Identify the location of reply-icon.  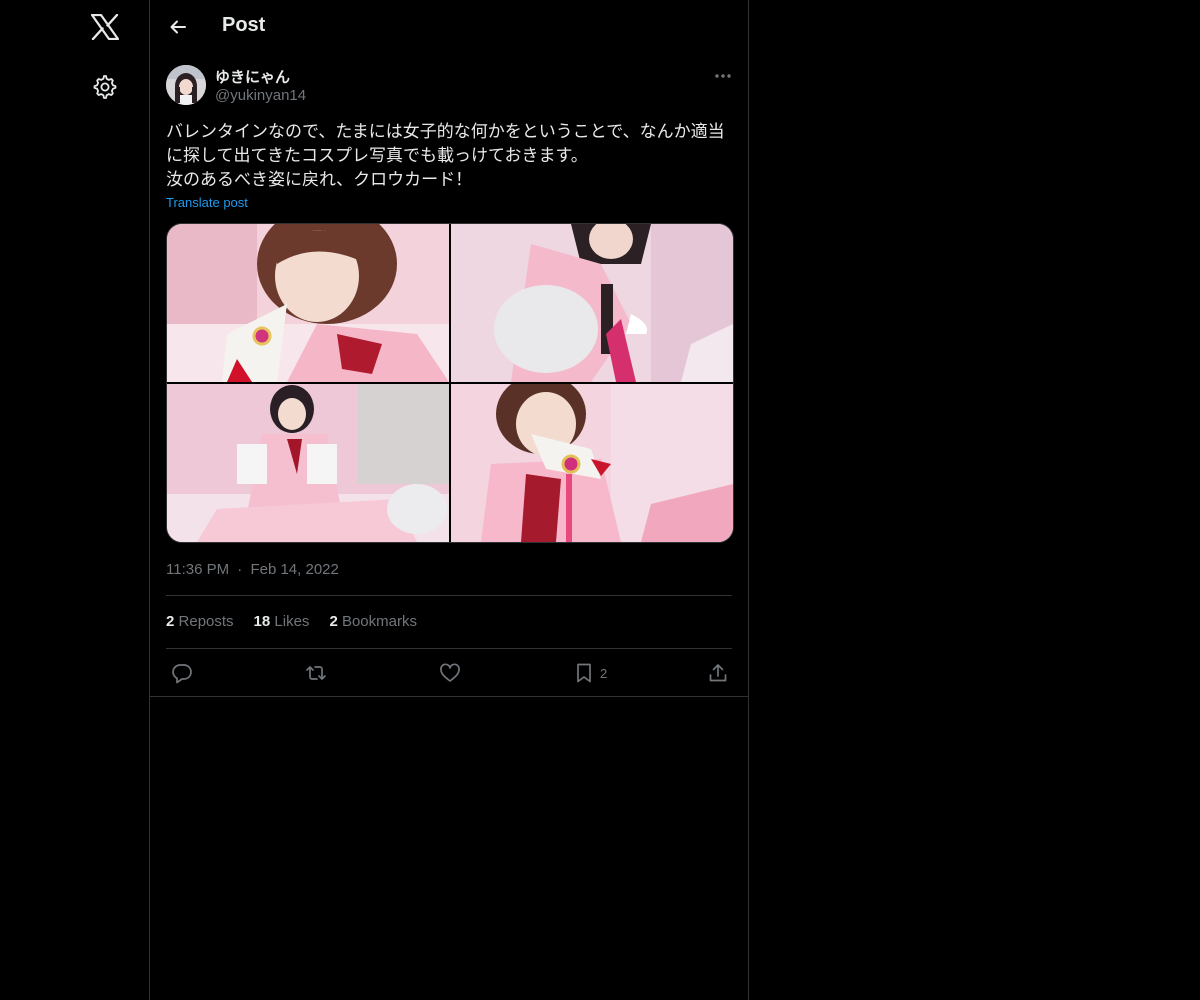
(182, 674).